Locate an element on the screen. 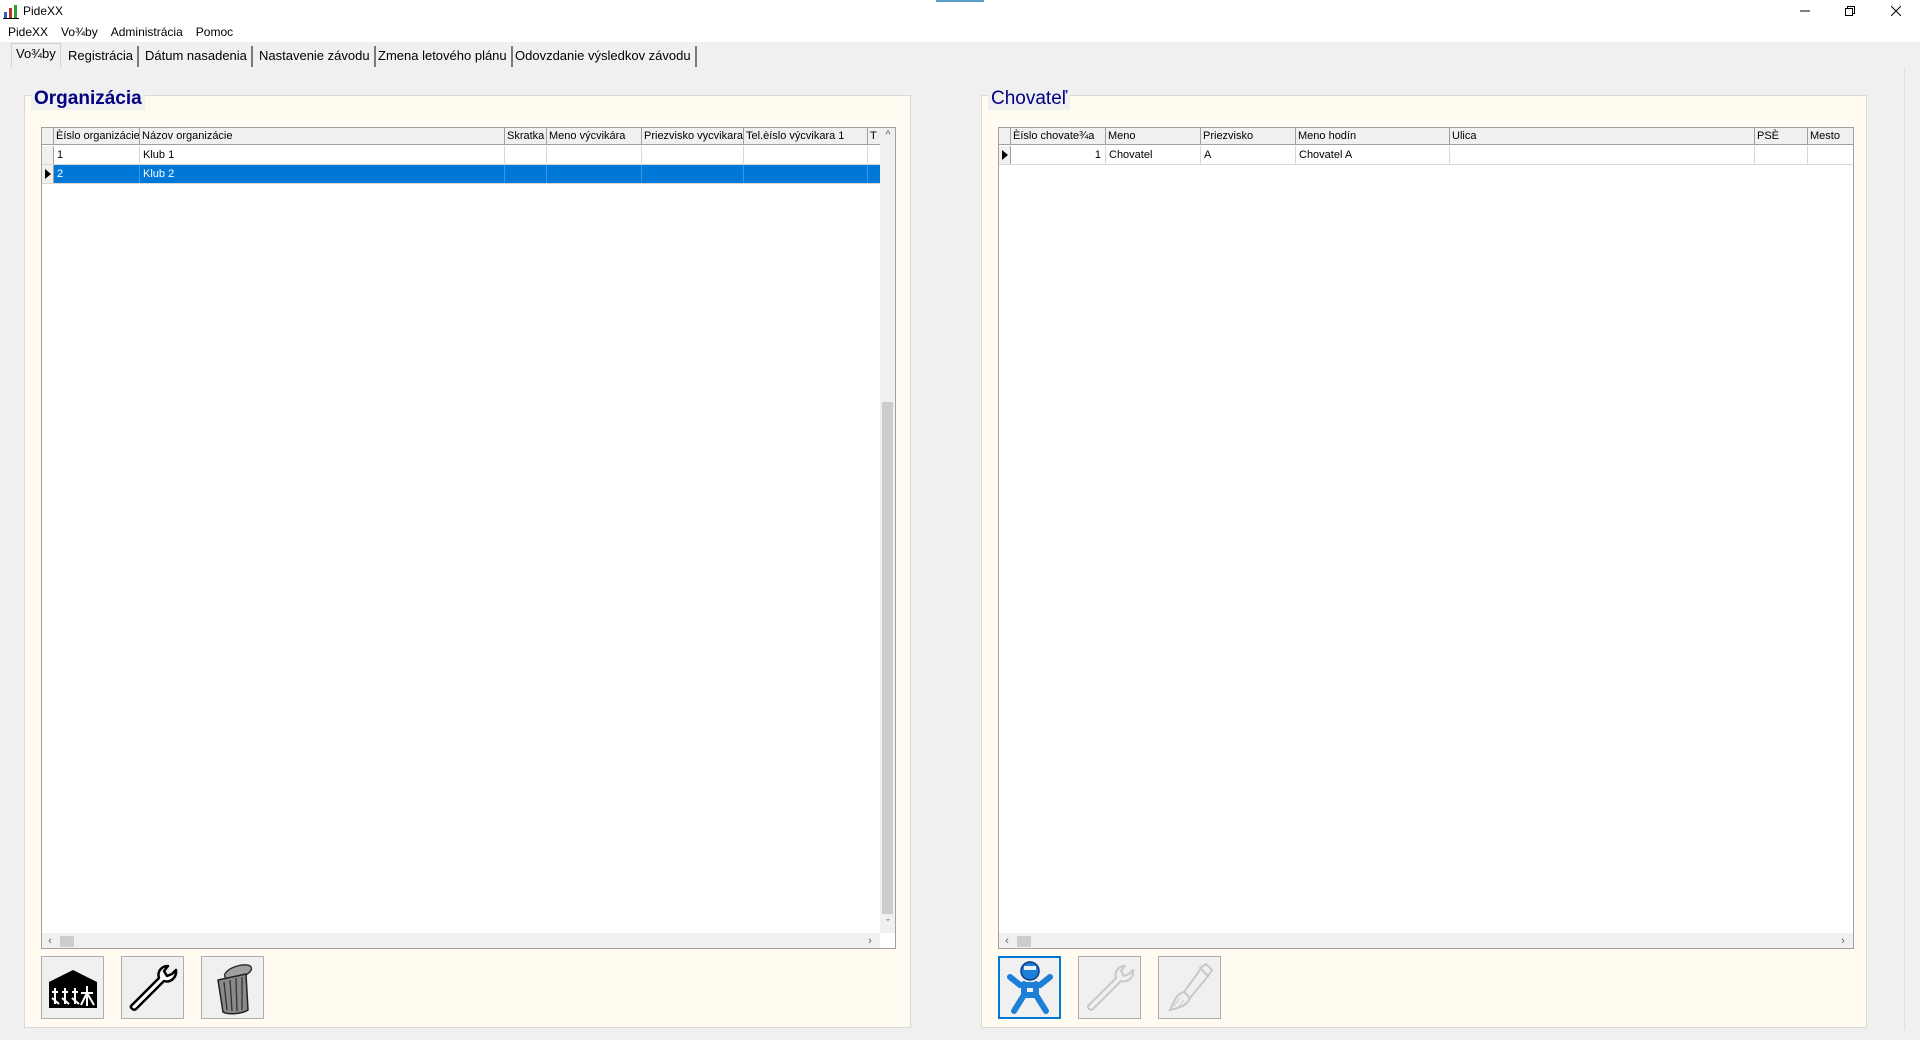  table-row: 1 Klub 1 is located at coordinates (462, 155).